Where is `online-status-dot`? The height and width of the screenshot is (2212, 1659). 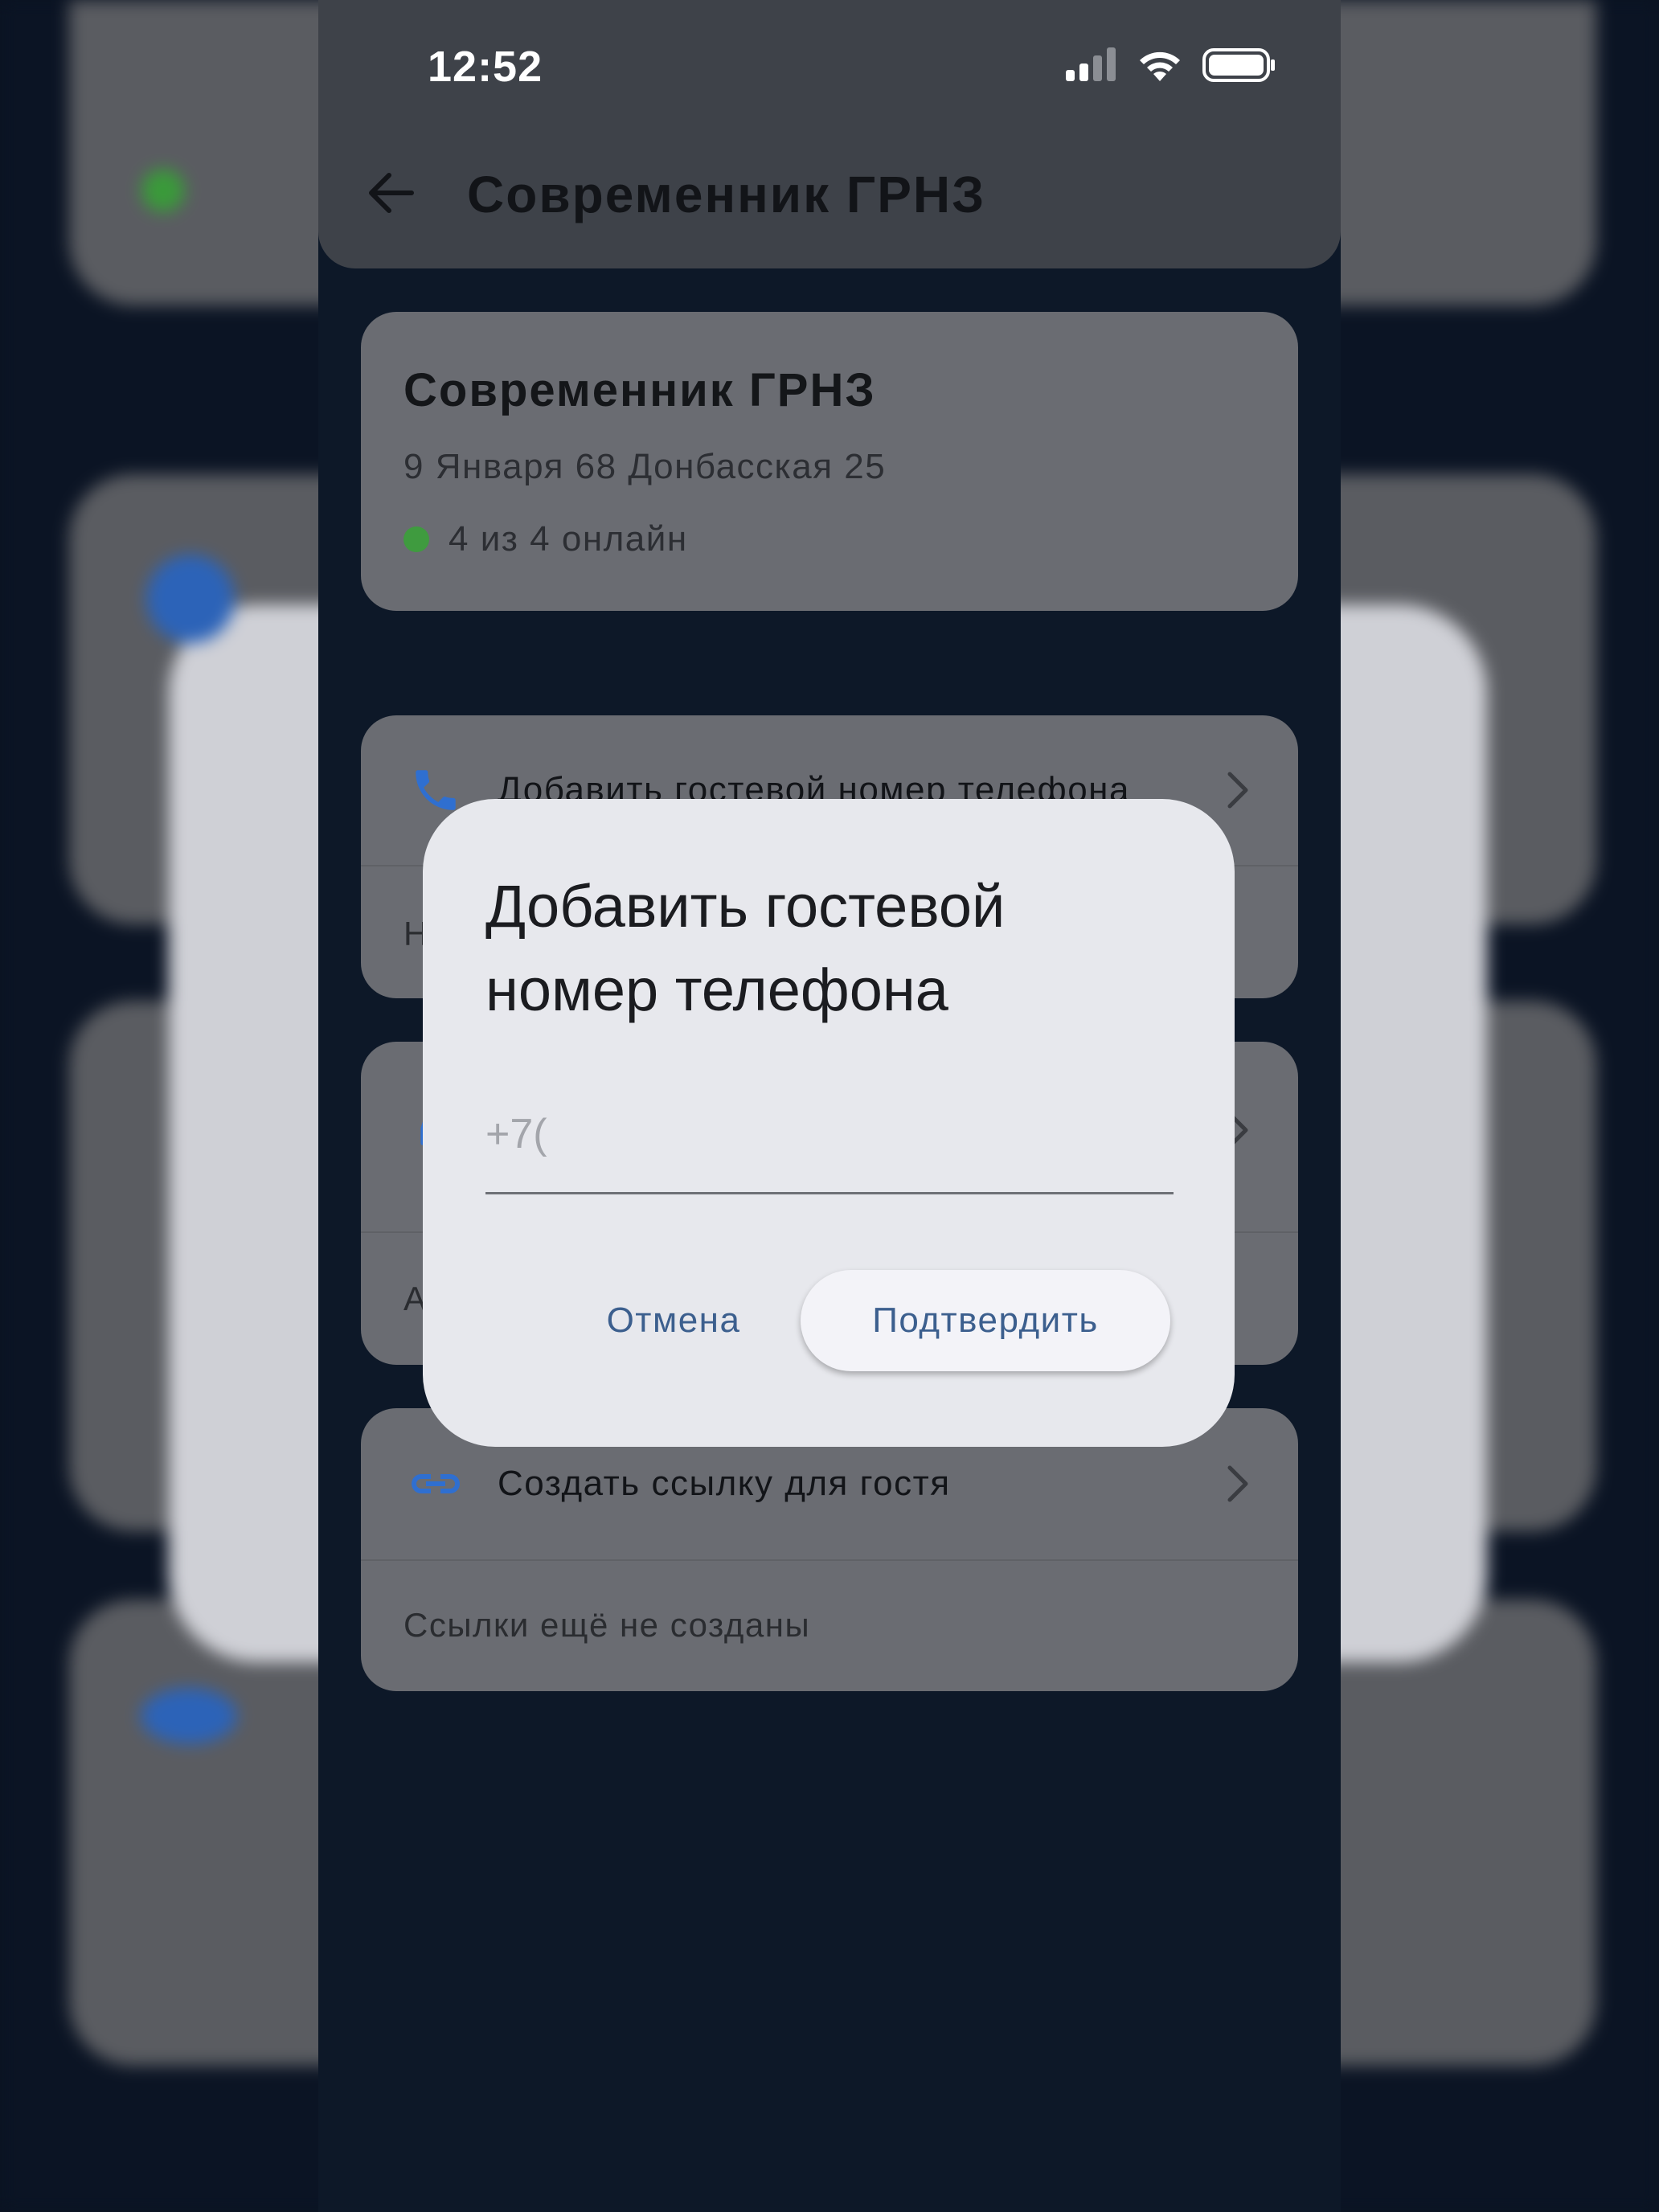 online-status-dot is located at coordinates (416, 539).